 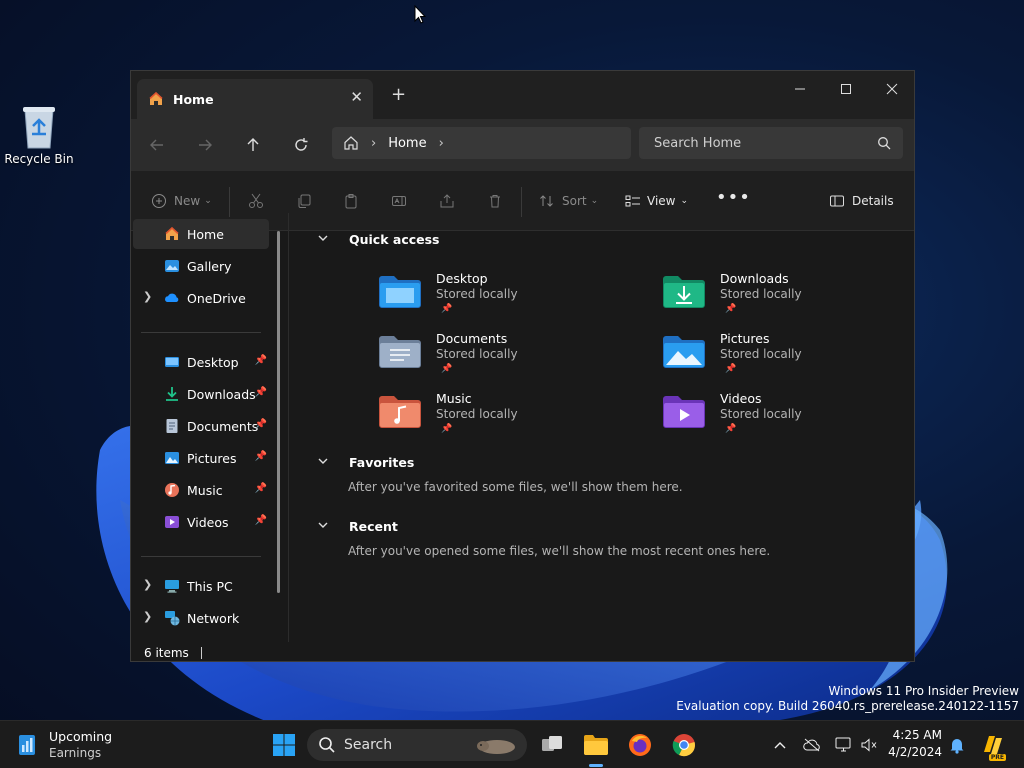 What do you see at coordinates (172, 586) in the screenshot?
I see `pc-icon` at bounding box center [172, 586].